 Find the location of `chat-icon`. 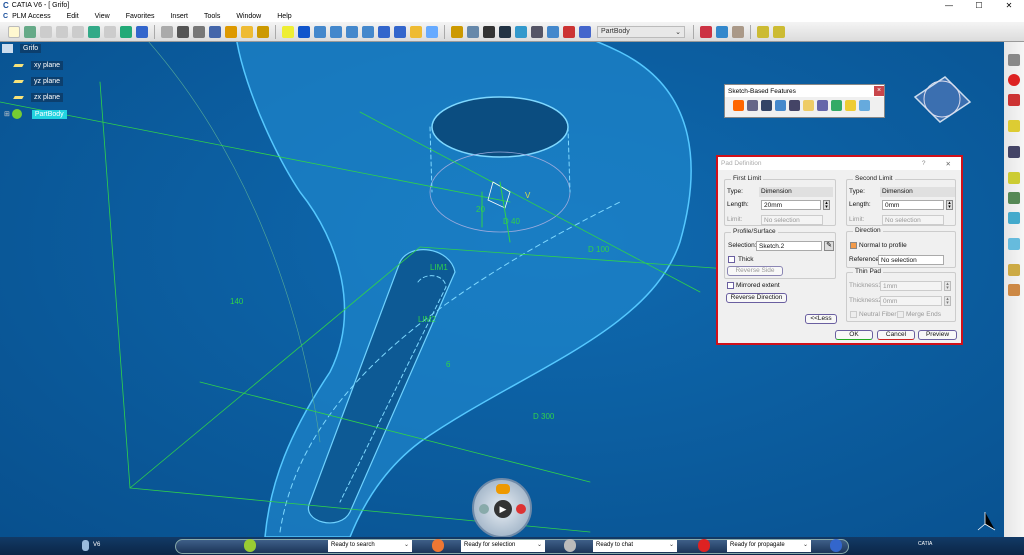

chat-icon is located at coordinates (570, 545).